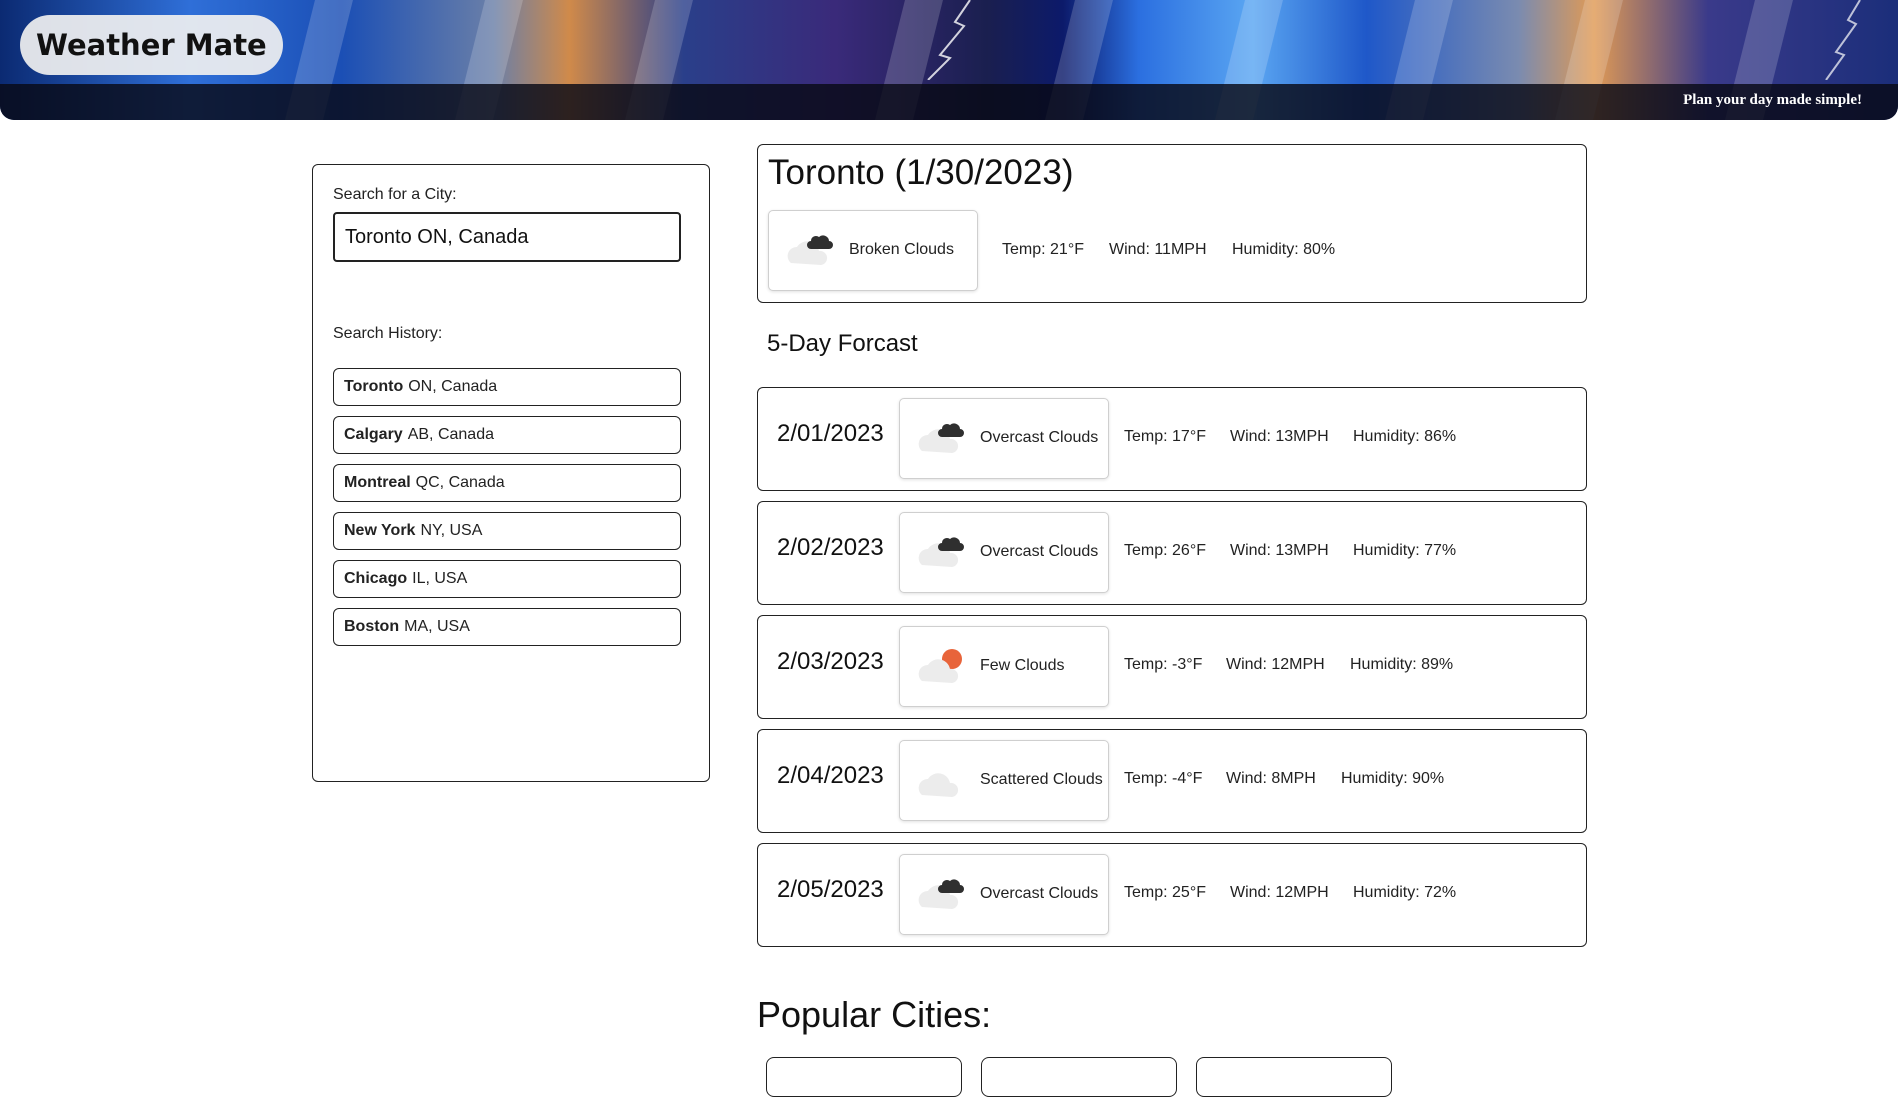 The width and height of the screenshot is (1898, 1097). I want to click on forecast-date: 2/01/2023, so click(830, 433).